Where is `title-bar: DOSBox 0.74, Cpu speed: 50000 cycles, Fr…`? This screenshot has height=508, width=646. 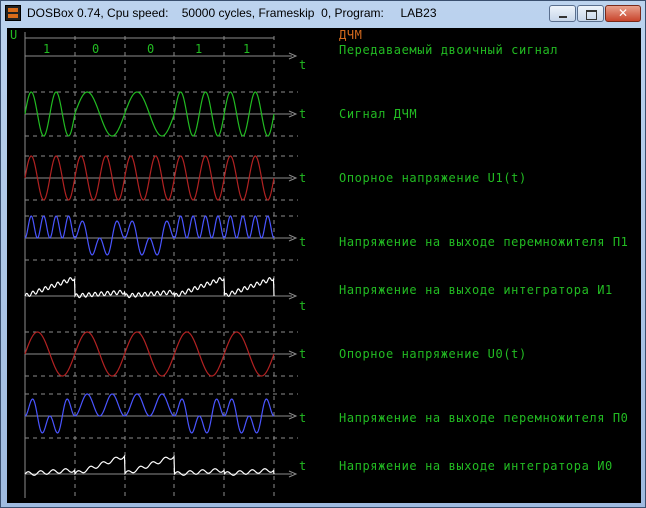
title-bar: DOSBox 0.74, Cpu speed: 50000 cycles, Fr… is located at coordinates (323, 14).